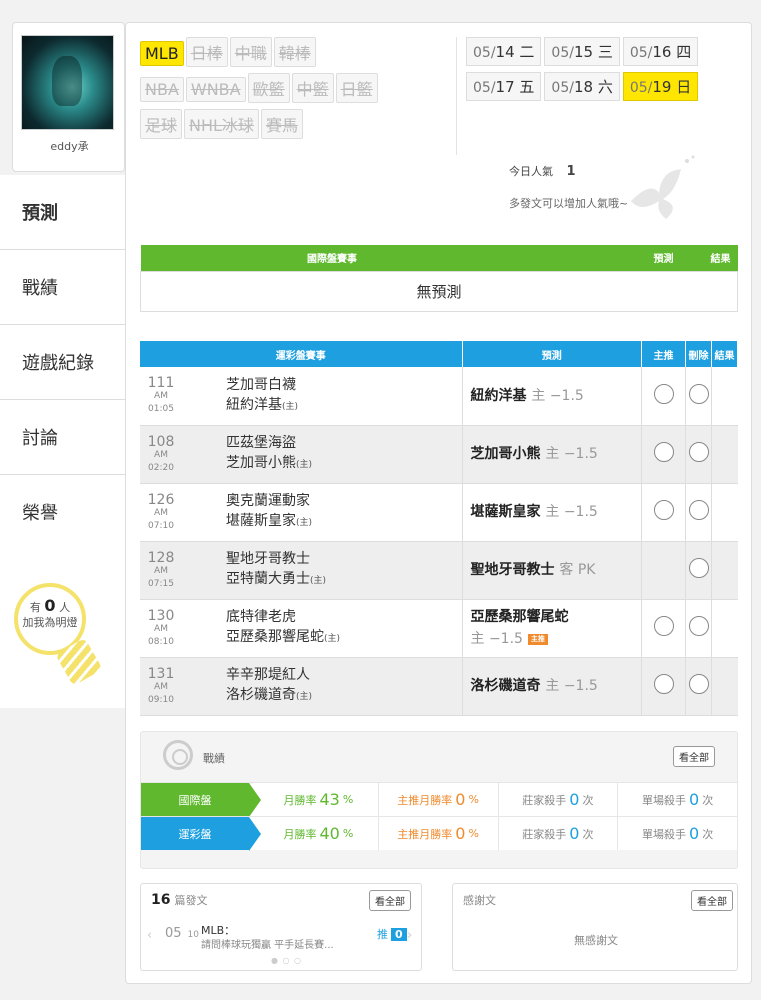  Describe the element at coordinates (206, 52) in the screenshot. I see `sport-tag: 日棒` at that location.